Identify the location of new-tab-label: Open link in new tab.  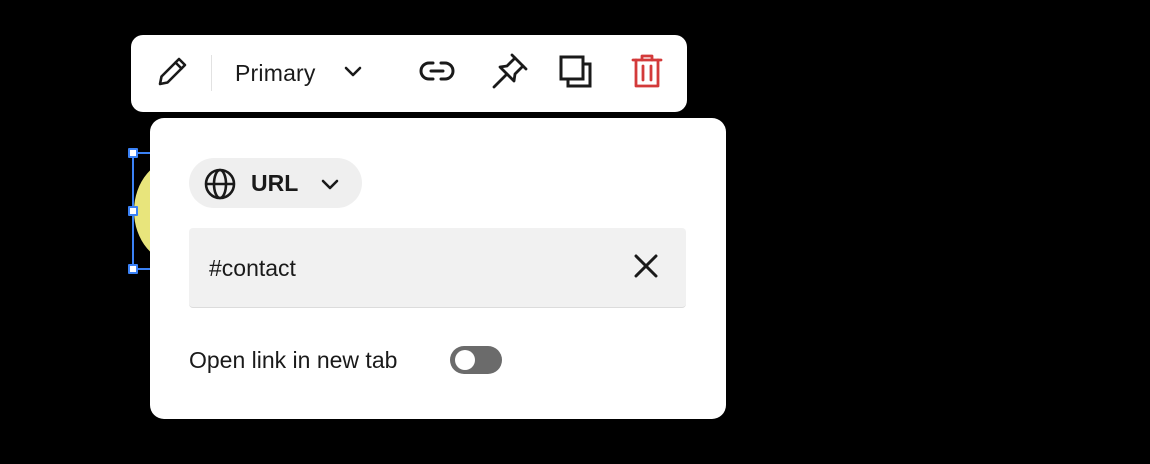
(293, 359).